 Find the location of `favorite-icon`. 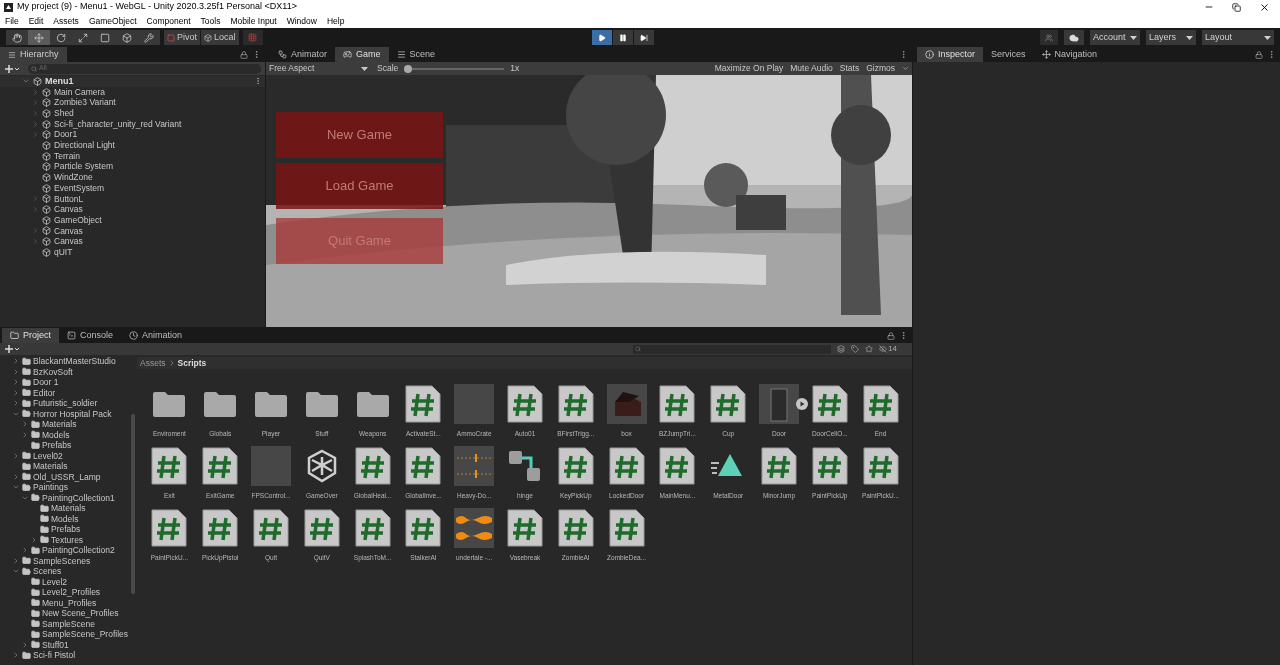

favorite-icon is located at coordinates (869, 349).